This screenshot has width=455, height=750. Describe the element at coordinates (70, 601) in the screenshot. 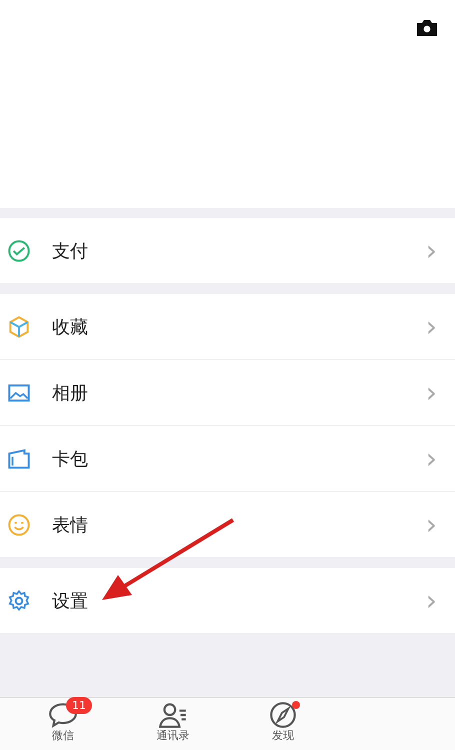

I see `menu-label: 设置` at that location.